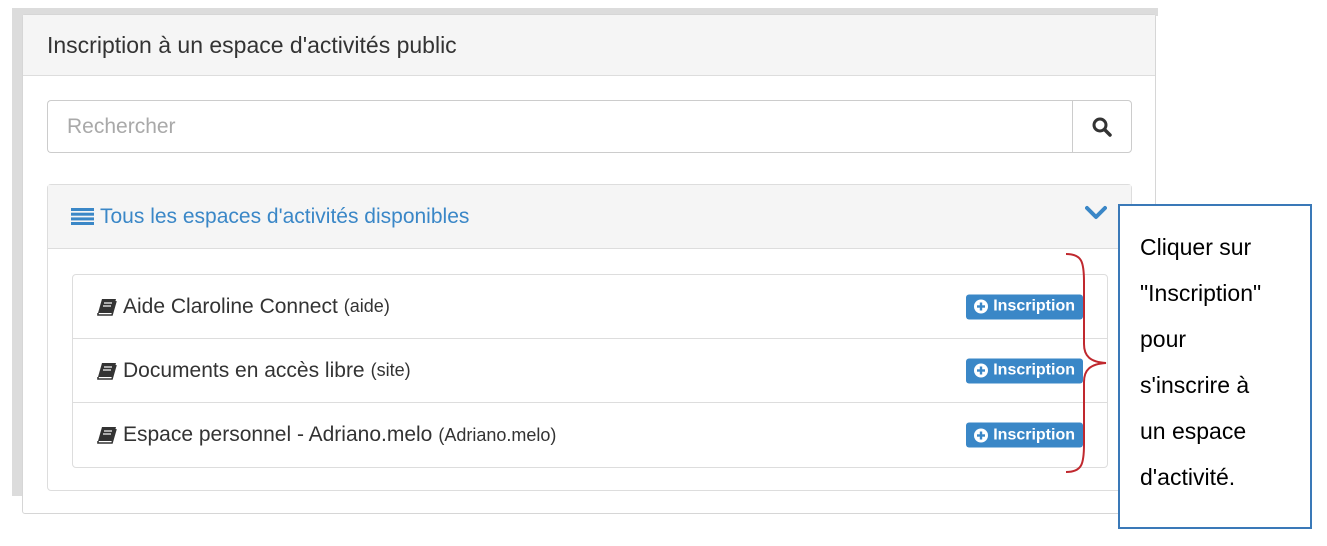 The height and width of the screenshot is (546, 1327). What do you see at coordinates (244, 370) in the screenshot?
I see `workspace-name: Documents en accès libre` at bounding box center [244, 370].